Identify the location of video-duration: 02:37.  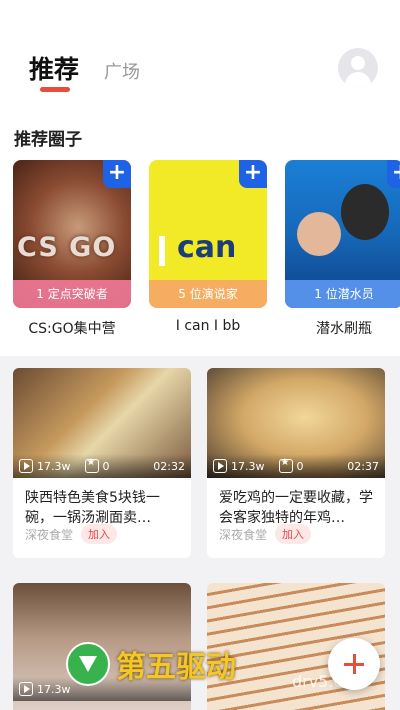
(363, 466).